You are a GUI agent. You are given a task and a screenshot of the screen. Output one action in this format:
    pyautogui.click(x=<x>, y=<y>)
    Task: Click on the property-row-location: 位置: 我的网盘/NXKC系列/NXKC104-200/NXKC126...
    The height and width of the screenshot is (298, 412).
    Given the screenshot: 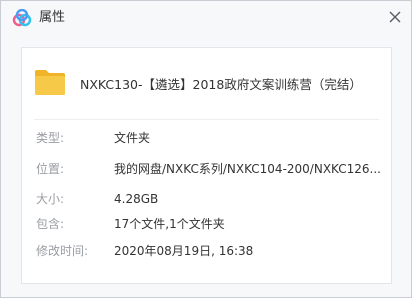 What is the action you would take?
    pyautogui.click(x=206, y=169)
    